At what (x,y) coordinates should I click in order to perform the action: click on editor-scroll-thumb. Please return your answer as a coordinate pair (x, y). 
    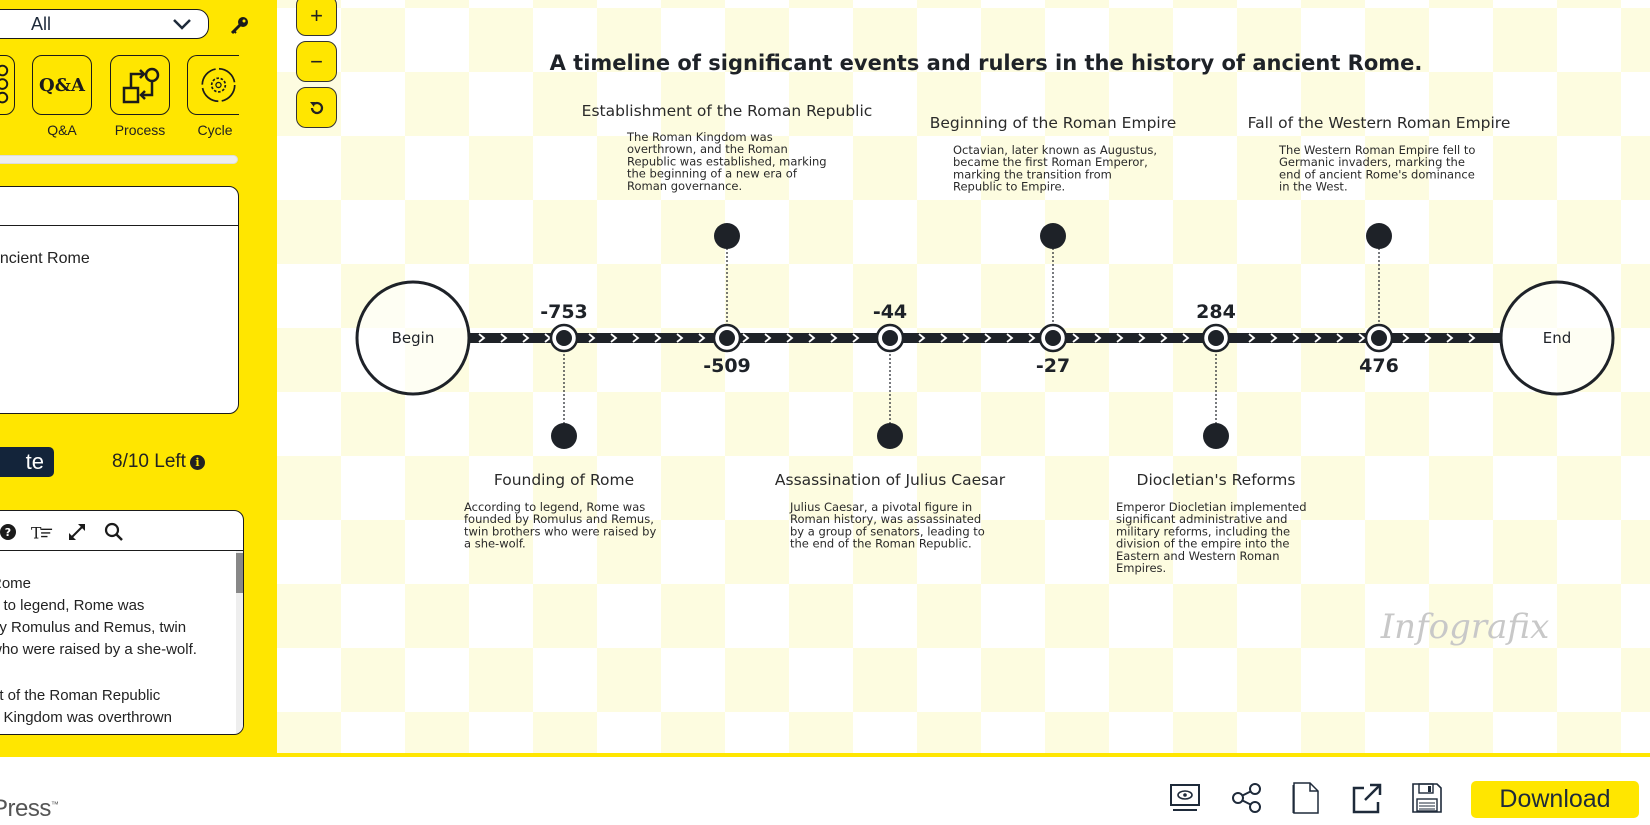
    Looking at the image, I should click on (239, 573).